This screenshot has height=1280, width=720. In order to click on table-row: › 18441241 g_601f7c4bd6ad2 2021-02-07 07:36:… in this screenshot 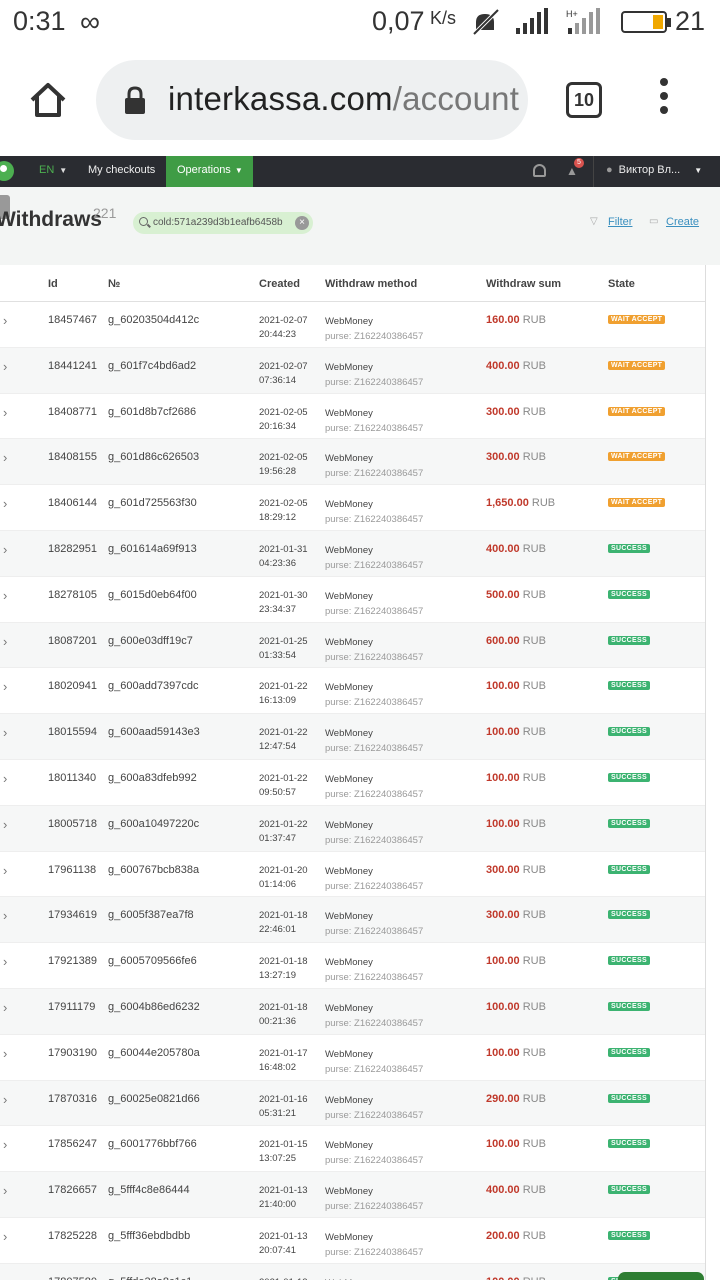, I will do `click(352, 370)`.